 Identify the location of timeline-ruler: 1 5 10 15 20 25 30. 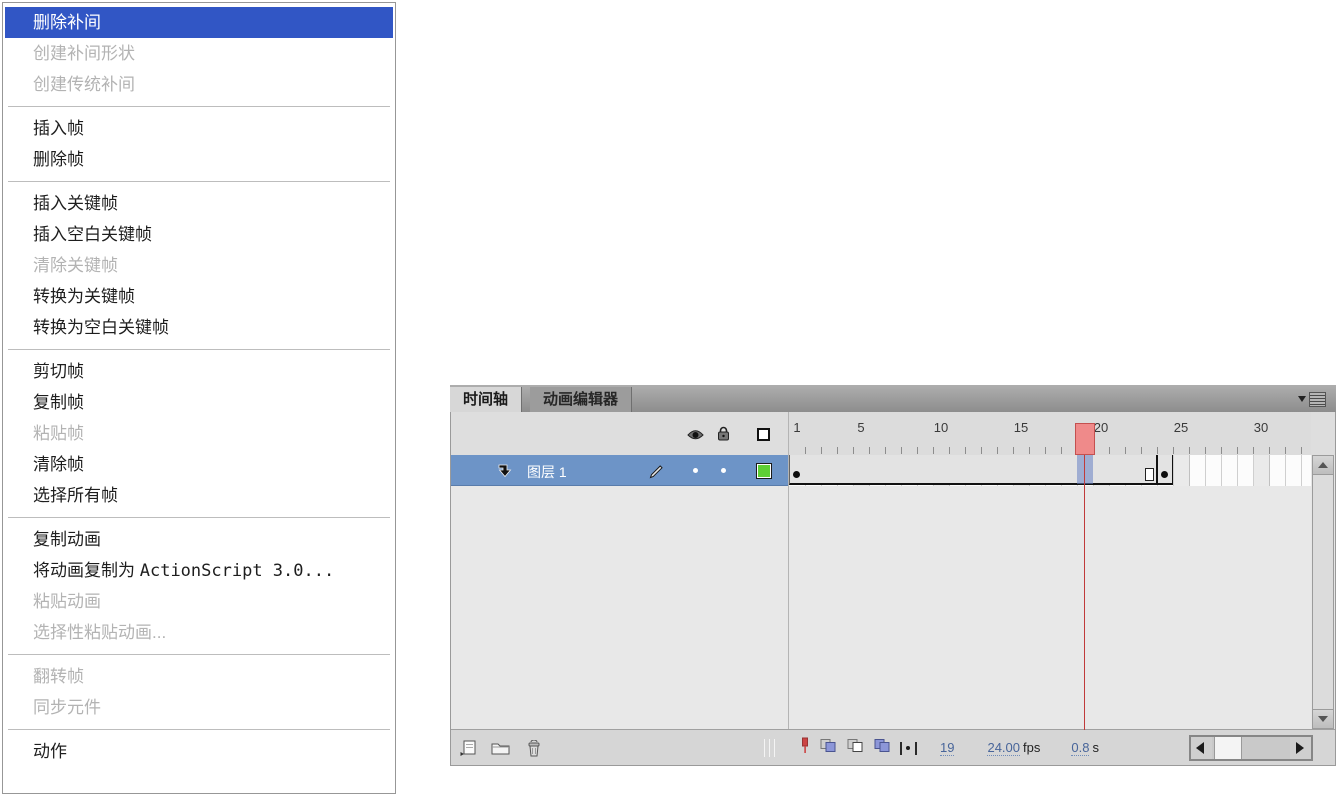
(1049, 433).